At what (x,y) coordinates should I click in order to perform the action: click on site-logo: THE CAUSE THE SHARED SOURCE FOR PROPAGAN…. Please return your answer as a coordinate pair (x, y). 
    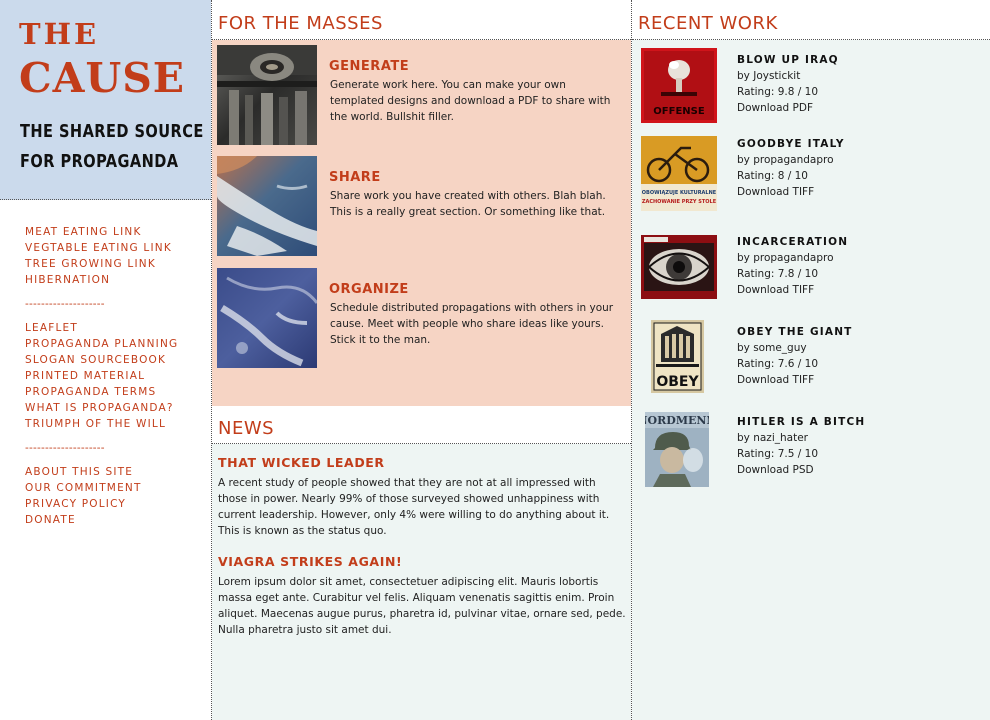
    Looking at the image, I should click on (105, 100).